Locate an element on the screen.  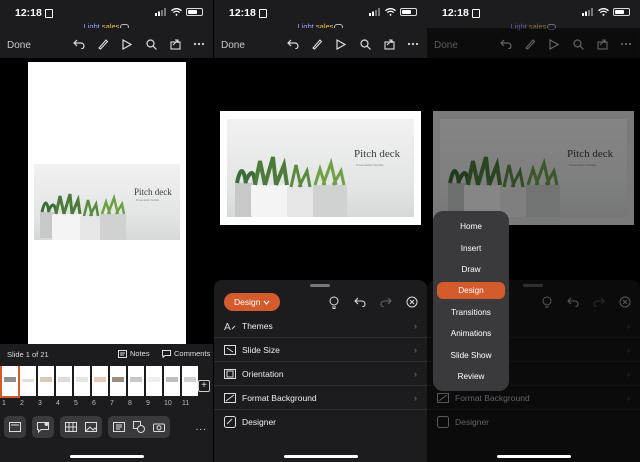
text-box-icon is located at coordinates (119, 427).